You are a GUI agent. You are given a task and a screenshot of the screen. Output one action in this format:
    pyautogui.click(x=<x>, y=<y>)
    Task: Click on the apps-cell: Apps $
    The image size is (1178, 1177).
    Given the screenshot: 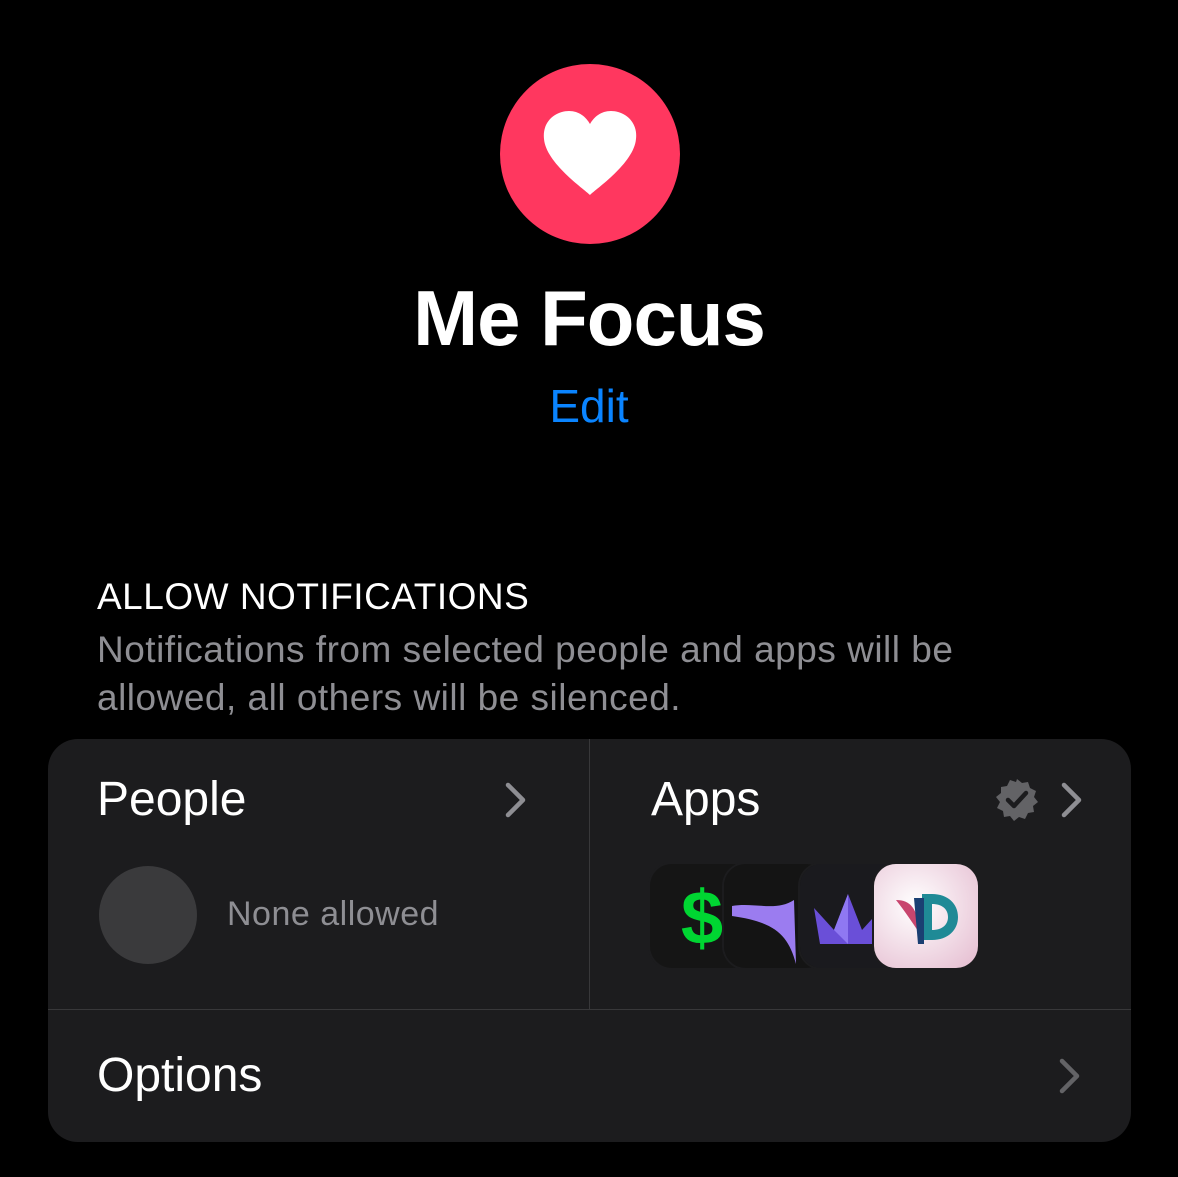 What is the action you would take?
    pyautogui.click(x=860, y=874)
    